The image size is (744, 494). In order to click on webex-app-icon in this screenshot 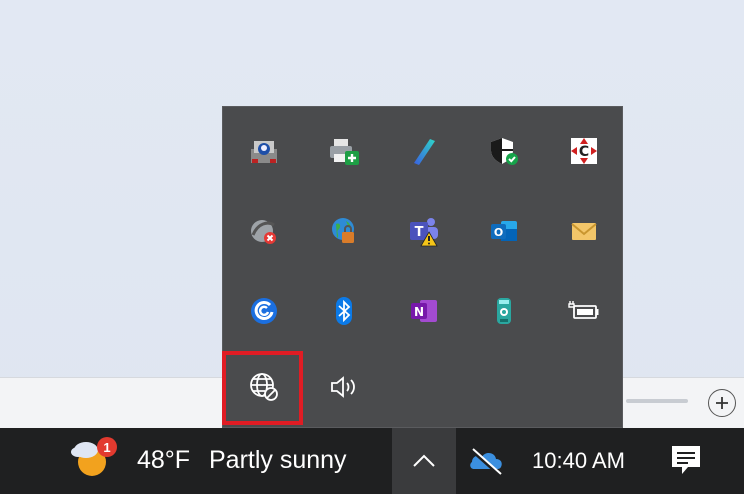, I will do `click(264, 311)`.